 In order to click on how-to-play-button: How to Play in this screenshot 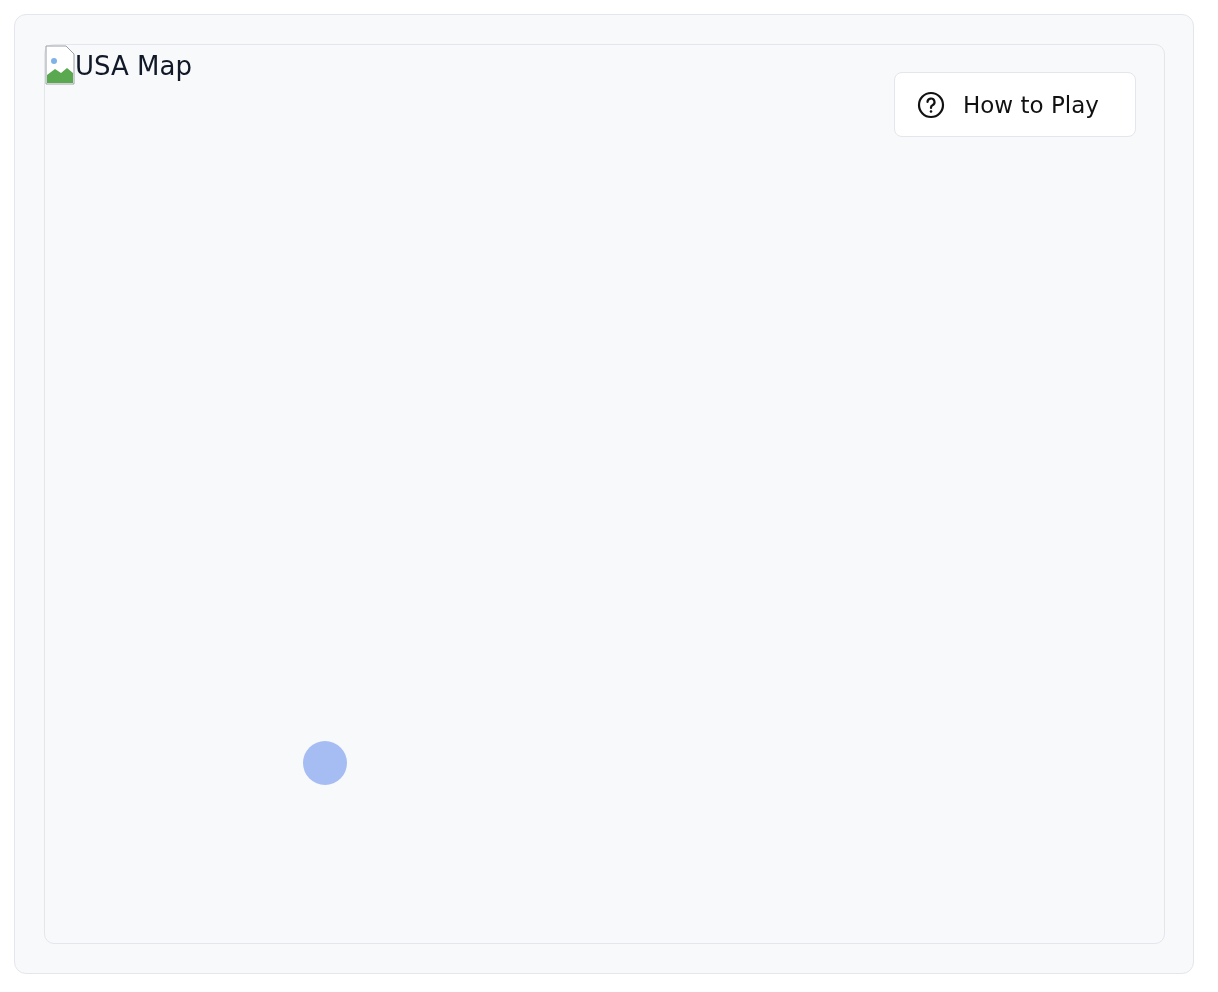, I will do `click(1015, 104)`.